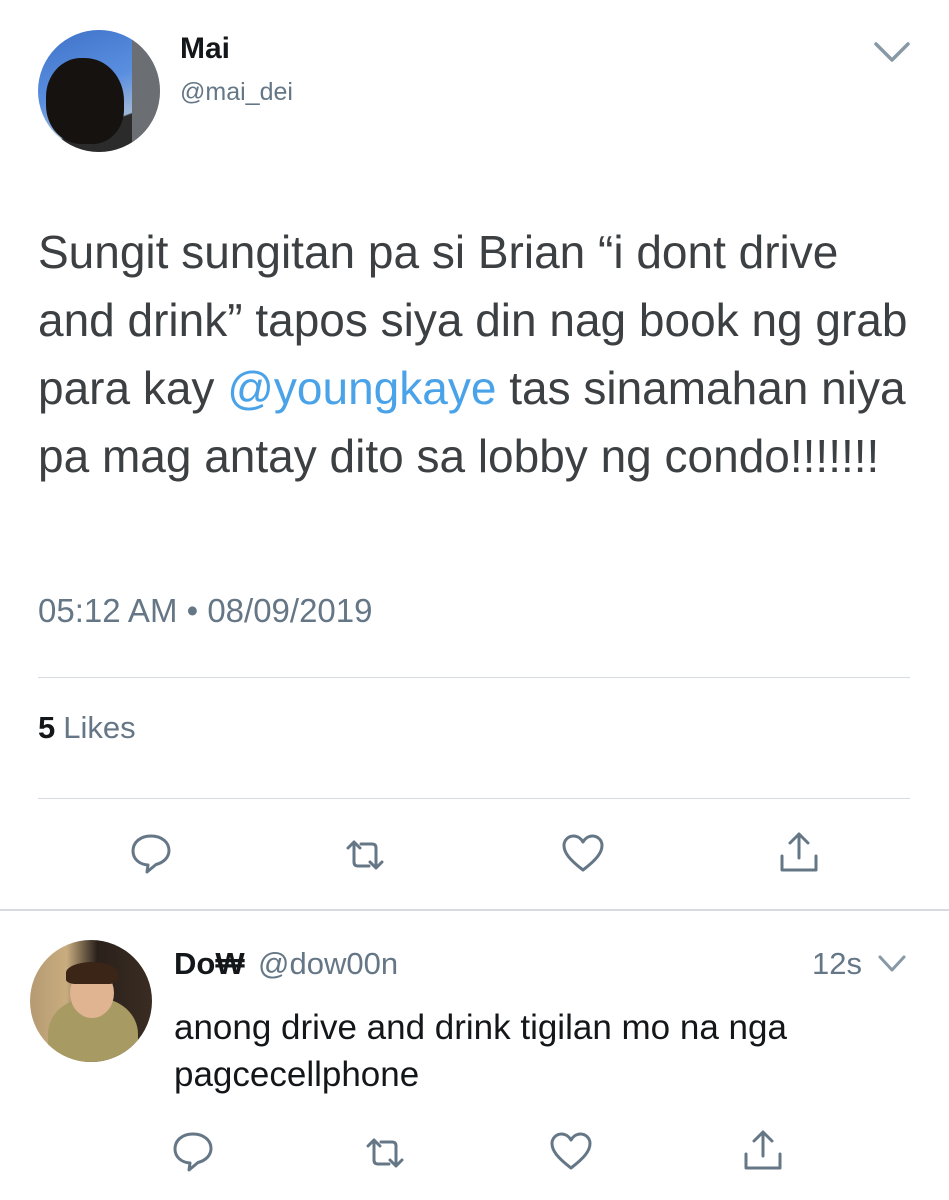 The image size is (949, 1200). Describe the element at coordinates (837, 963) in the screenshot. I see `reply-time: 12s` at that location.